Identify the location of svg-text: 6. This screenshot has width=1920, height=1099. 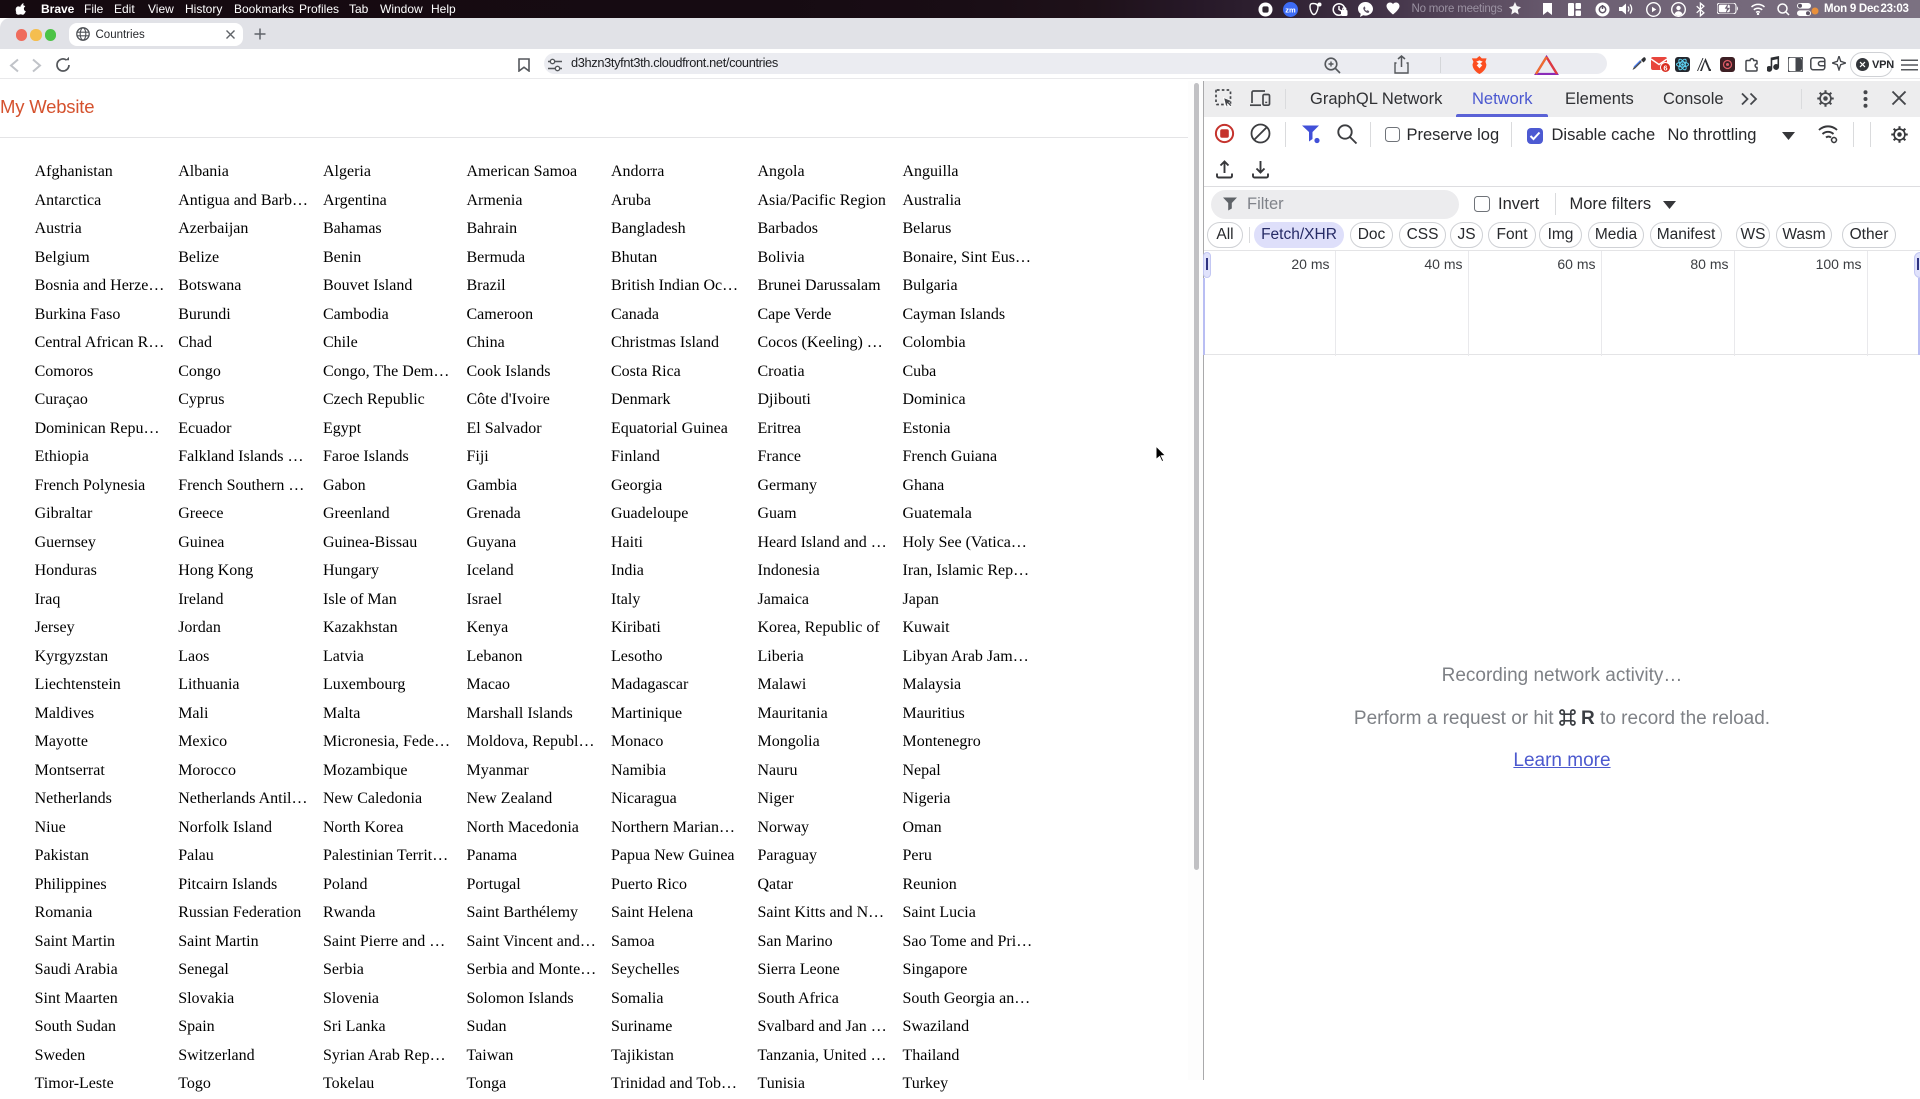
(1665, 67).